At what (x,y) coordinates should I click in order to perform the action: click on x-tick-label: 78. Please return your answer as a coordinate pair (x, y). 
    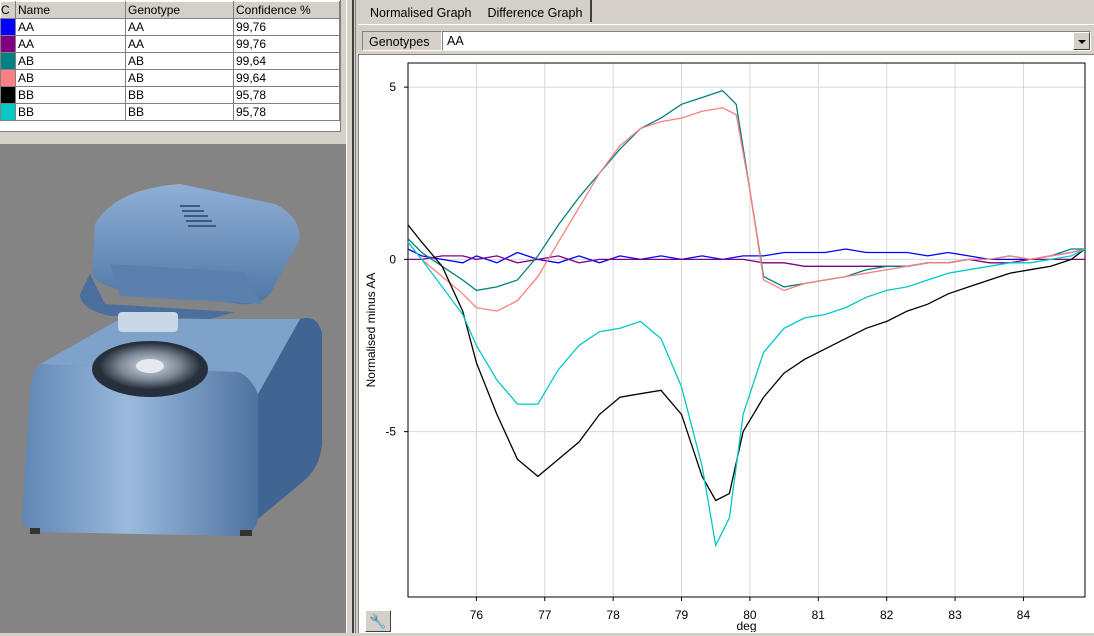
    Looking at the image, I should click on (613, 615).